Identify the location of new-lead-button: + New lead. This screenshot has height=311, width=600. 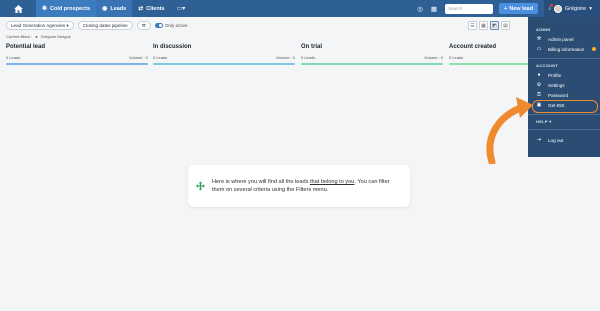
(519, 8).